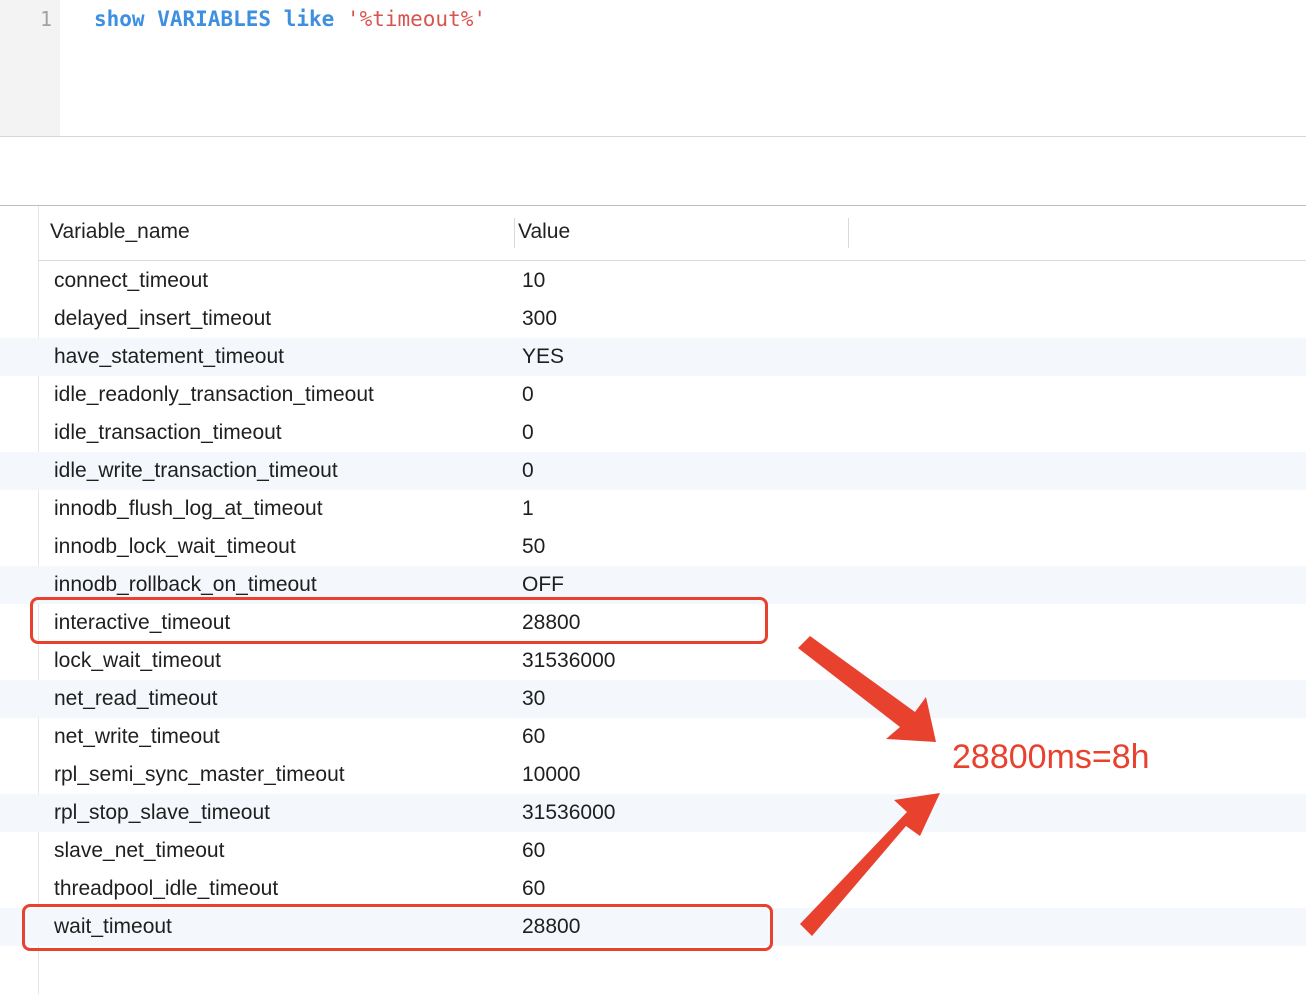 The width and height of the screenshot is (1306, 994). I want to click on highlight-interactive-timeout, so click(399, 620).